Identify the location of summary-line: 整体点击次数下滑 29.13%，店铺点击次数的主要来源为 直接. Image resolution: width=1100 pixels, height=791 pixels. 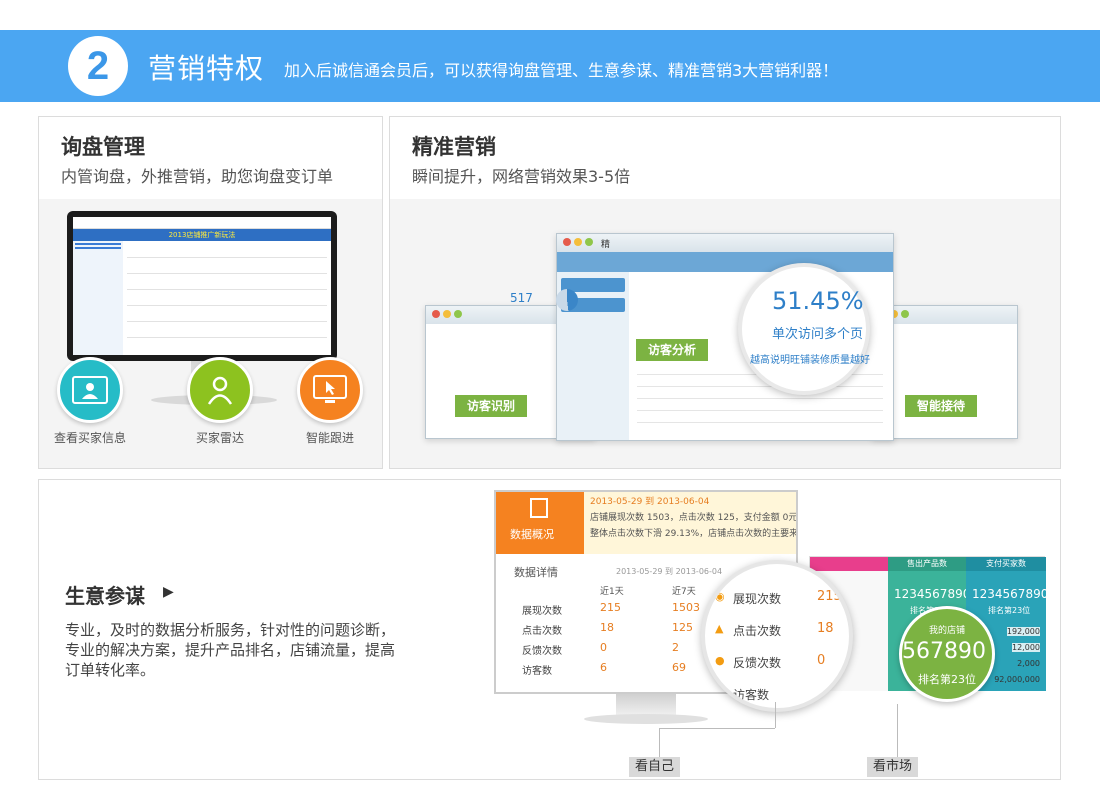
(694, 534).